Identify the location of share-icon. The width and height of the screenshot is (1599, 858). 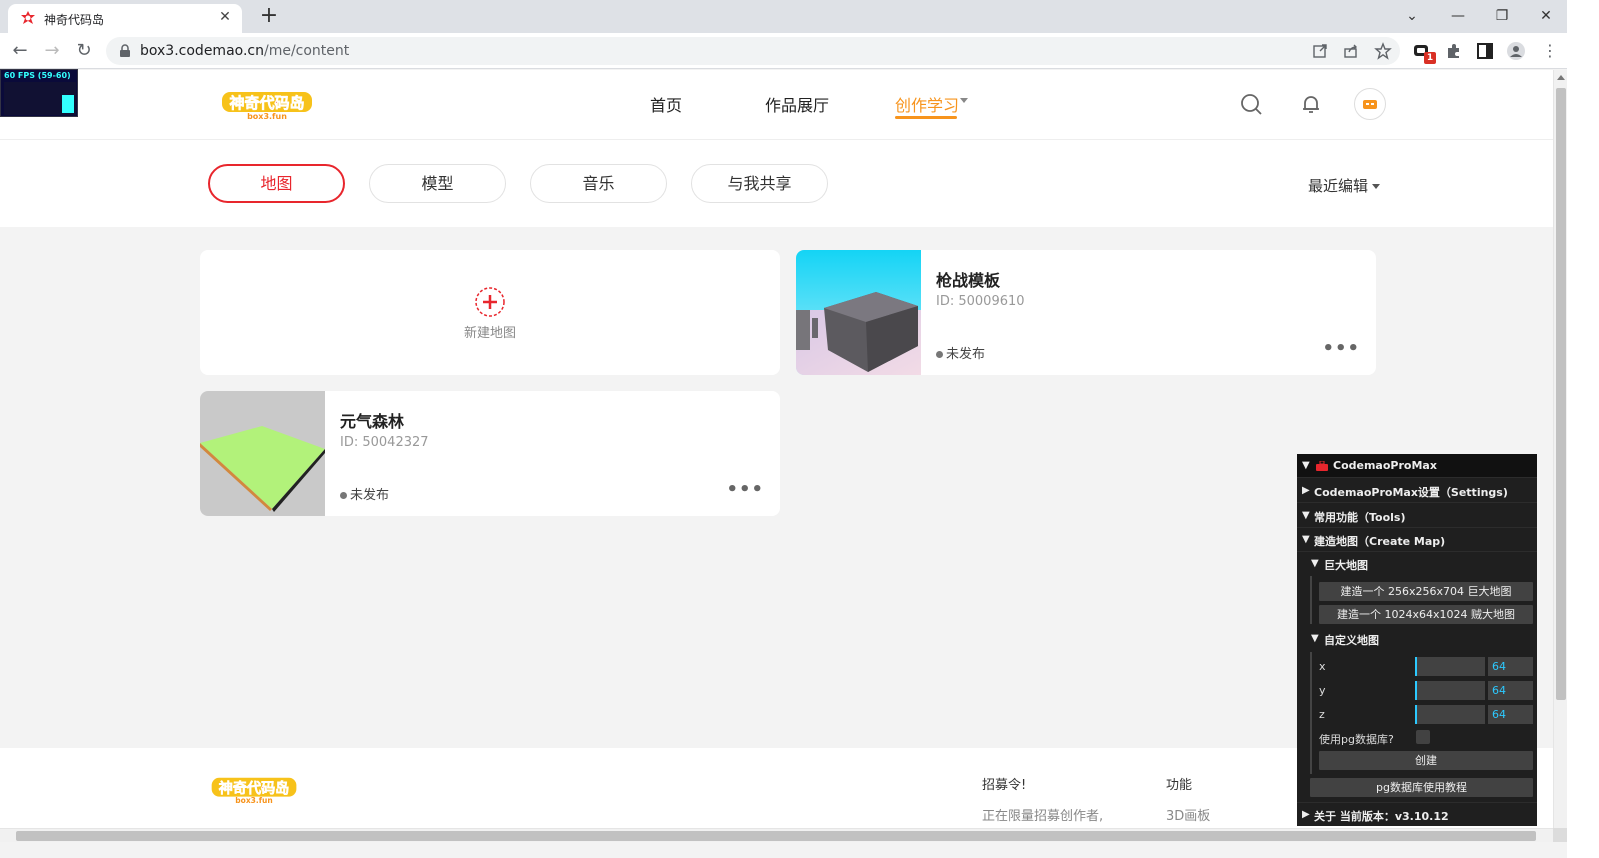
(1351, 51).